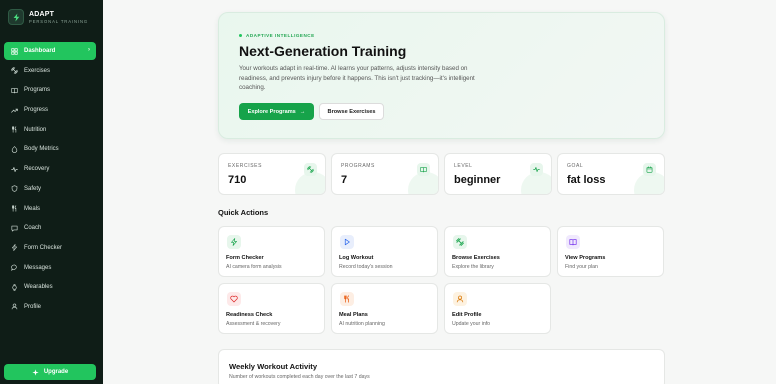  I want to click on upgrade-button: Upgrade, so click(50, 372).